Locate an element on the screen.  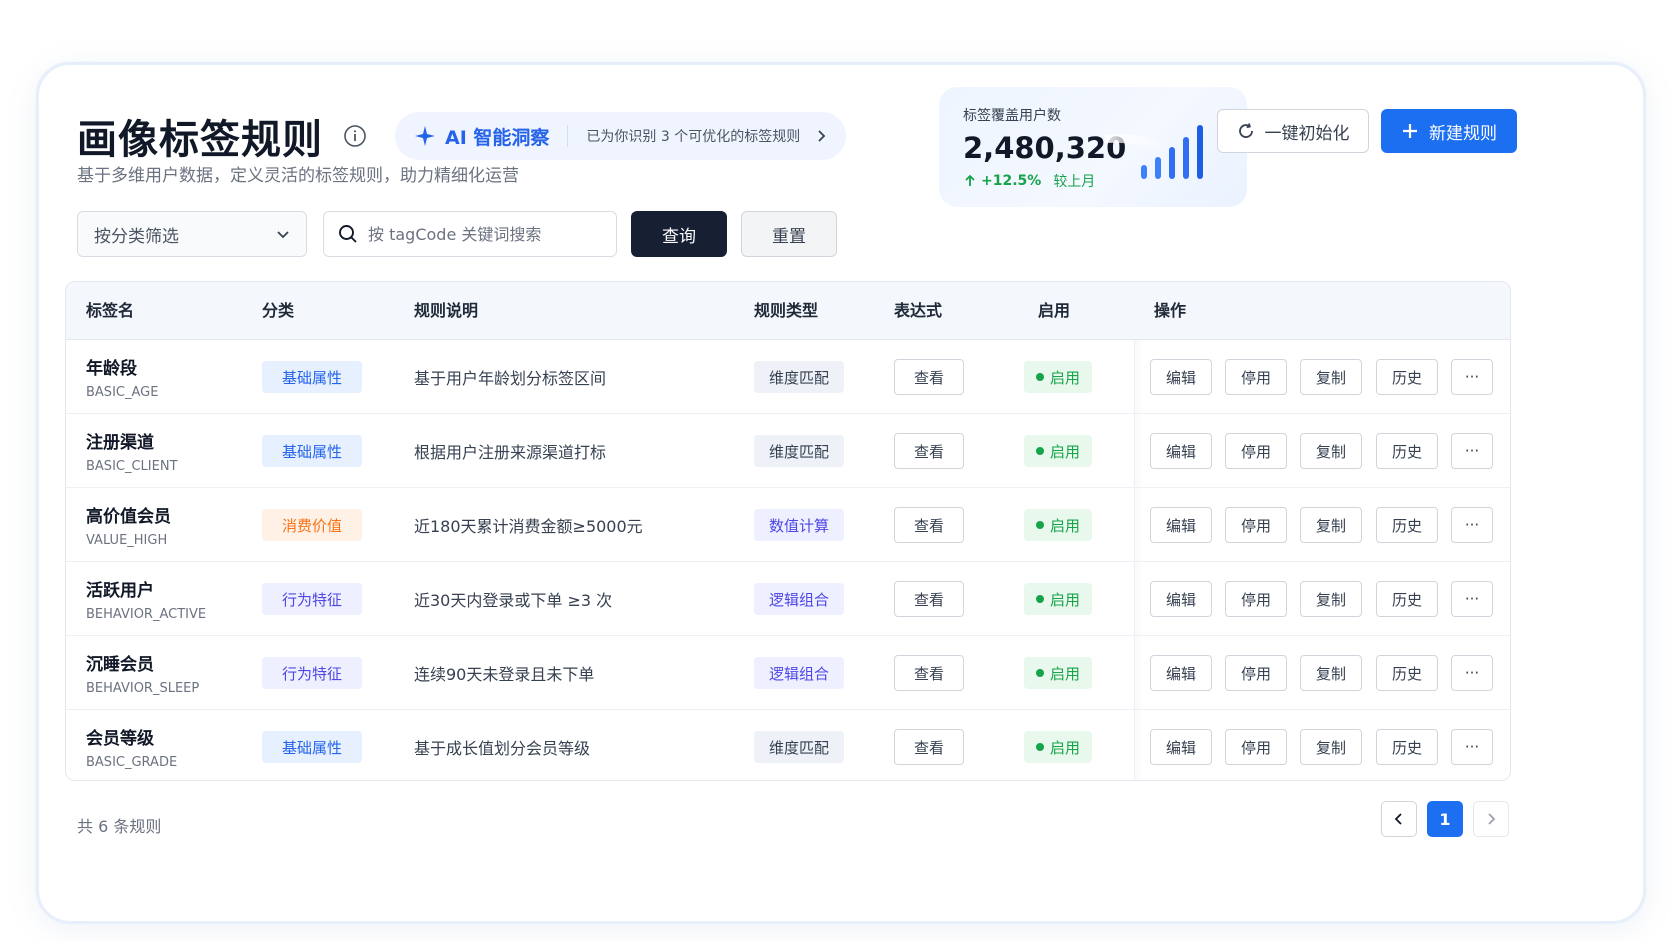
rule-desc: 近30天内登录或下单 ≥3 次 is located at coordinates (513, 600).